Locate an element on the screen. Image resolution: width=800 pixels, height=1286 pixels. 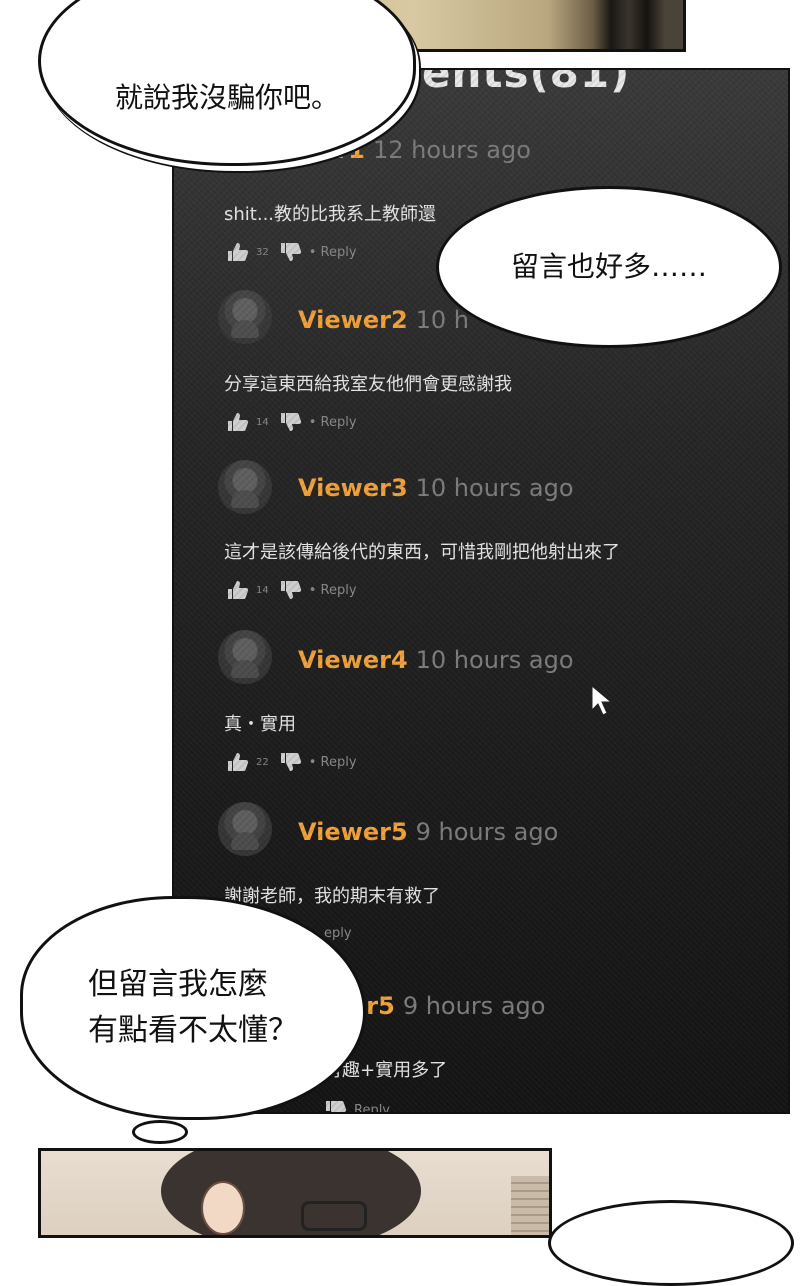
thought-bubble: 但留言我怎麼 有點看不太懂？ is located at coordinates (193, 1008).